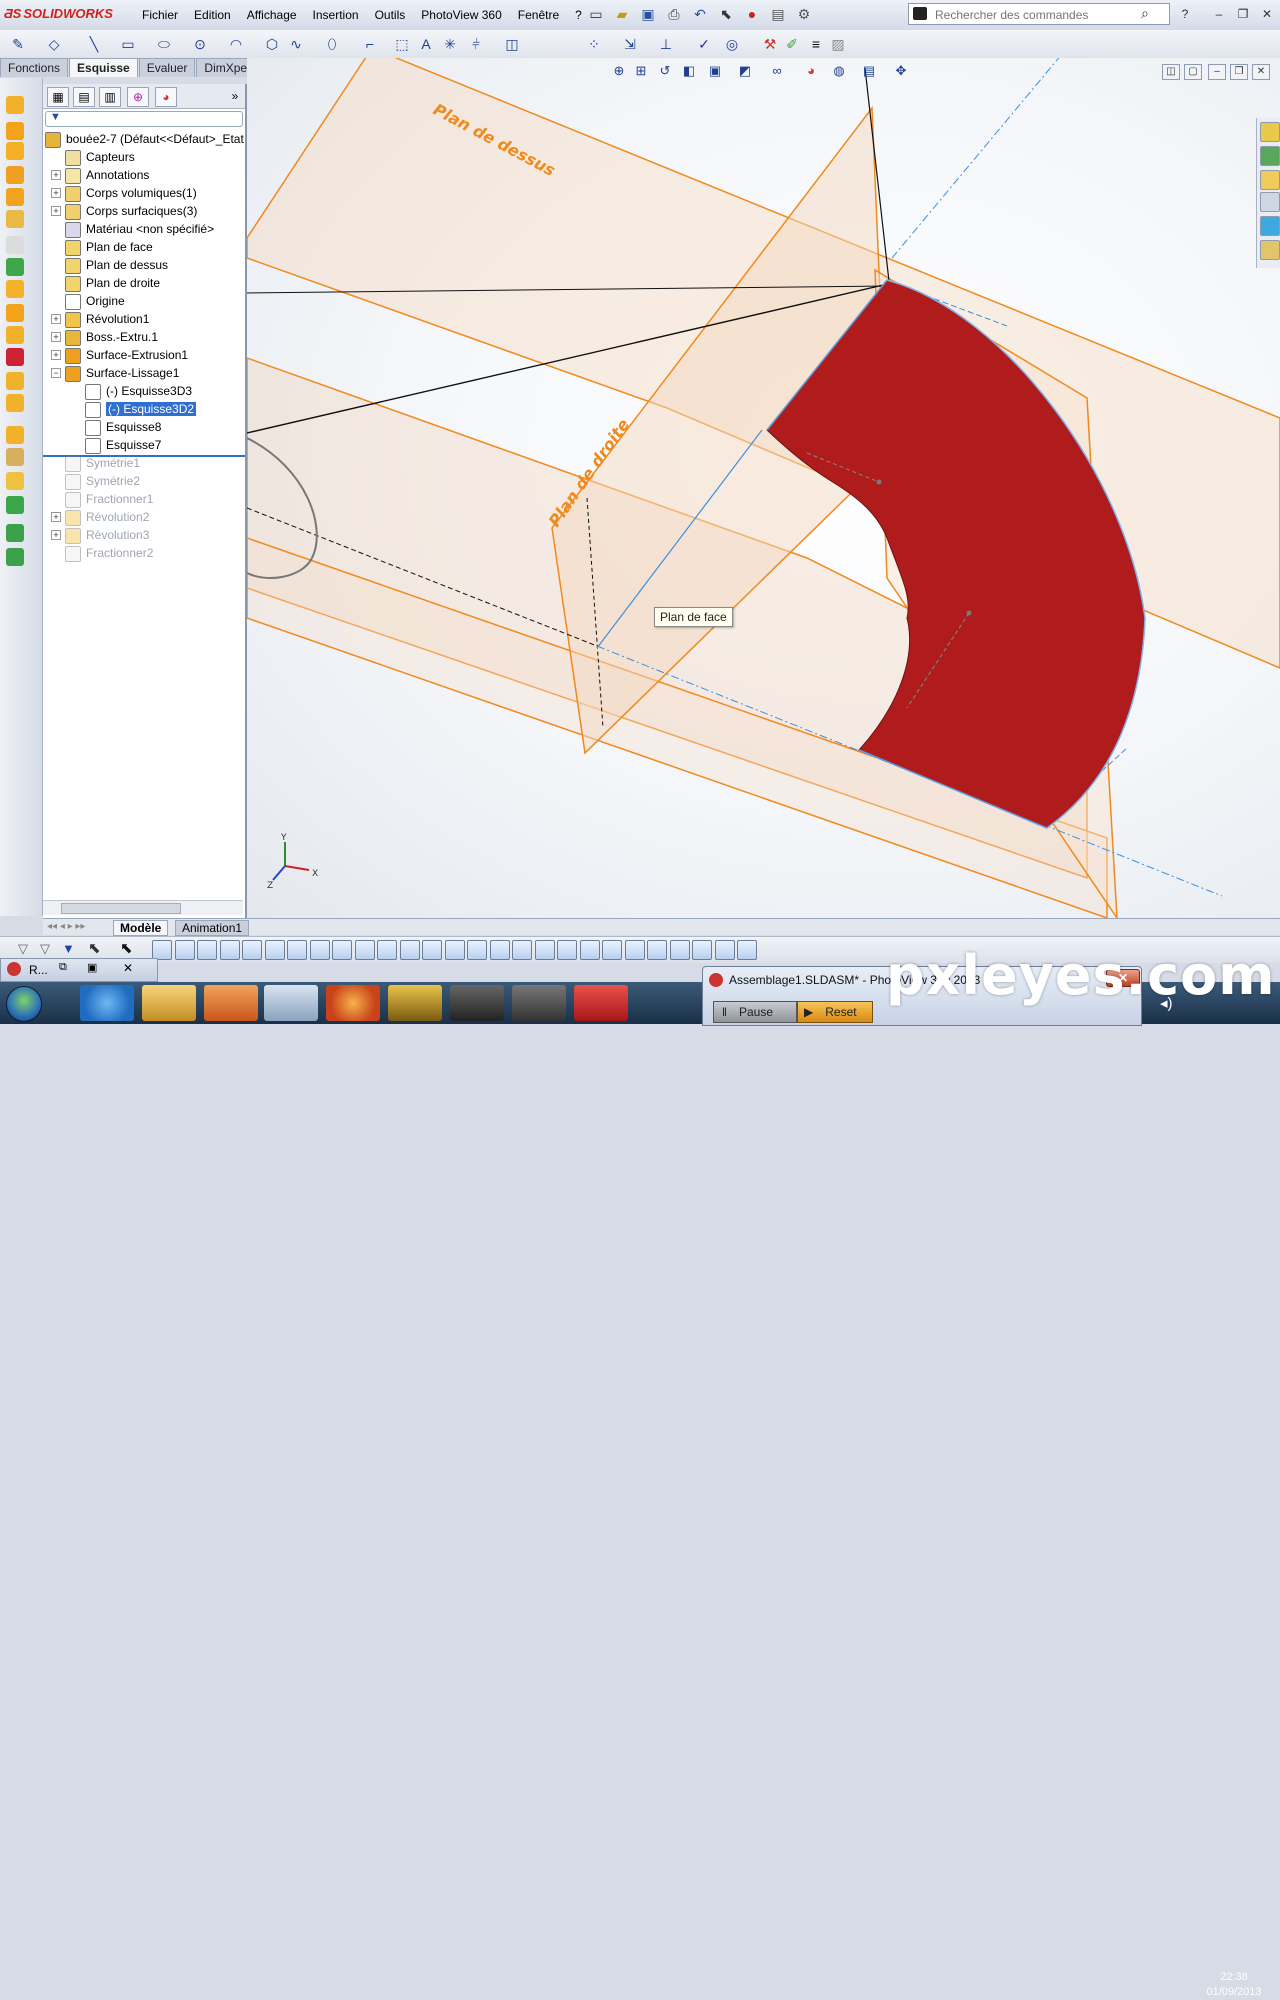  I want to click on sketch-tools-icon, so click(15, 533).